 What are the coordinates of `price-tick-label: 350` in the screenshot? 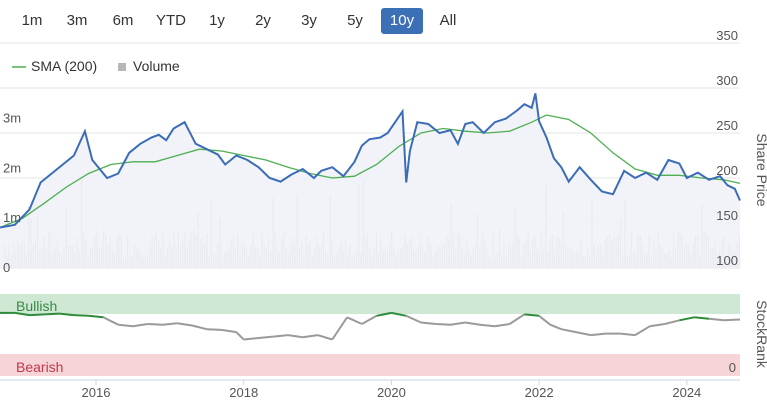 It's located at (727, 35).